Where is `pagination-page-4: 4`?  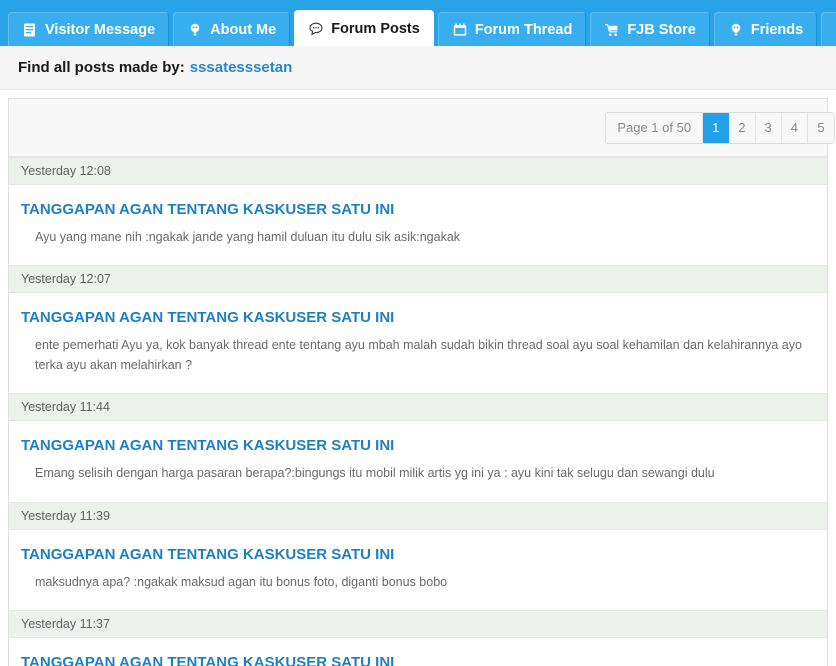 pagination-page-4: 4 is located at coordinates (794, 127).